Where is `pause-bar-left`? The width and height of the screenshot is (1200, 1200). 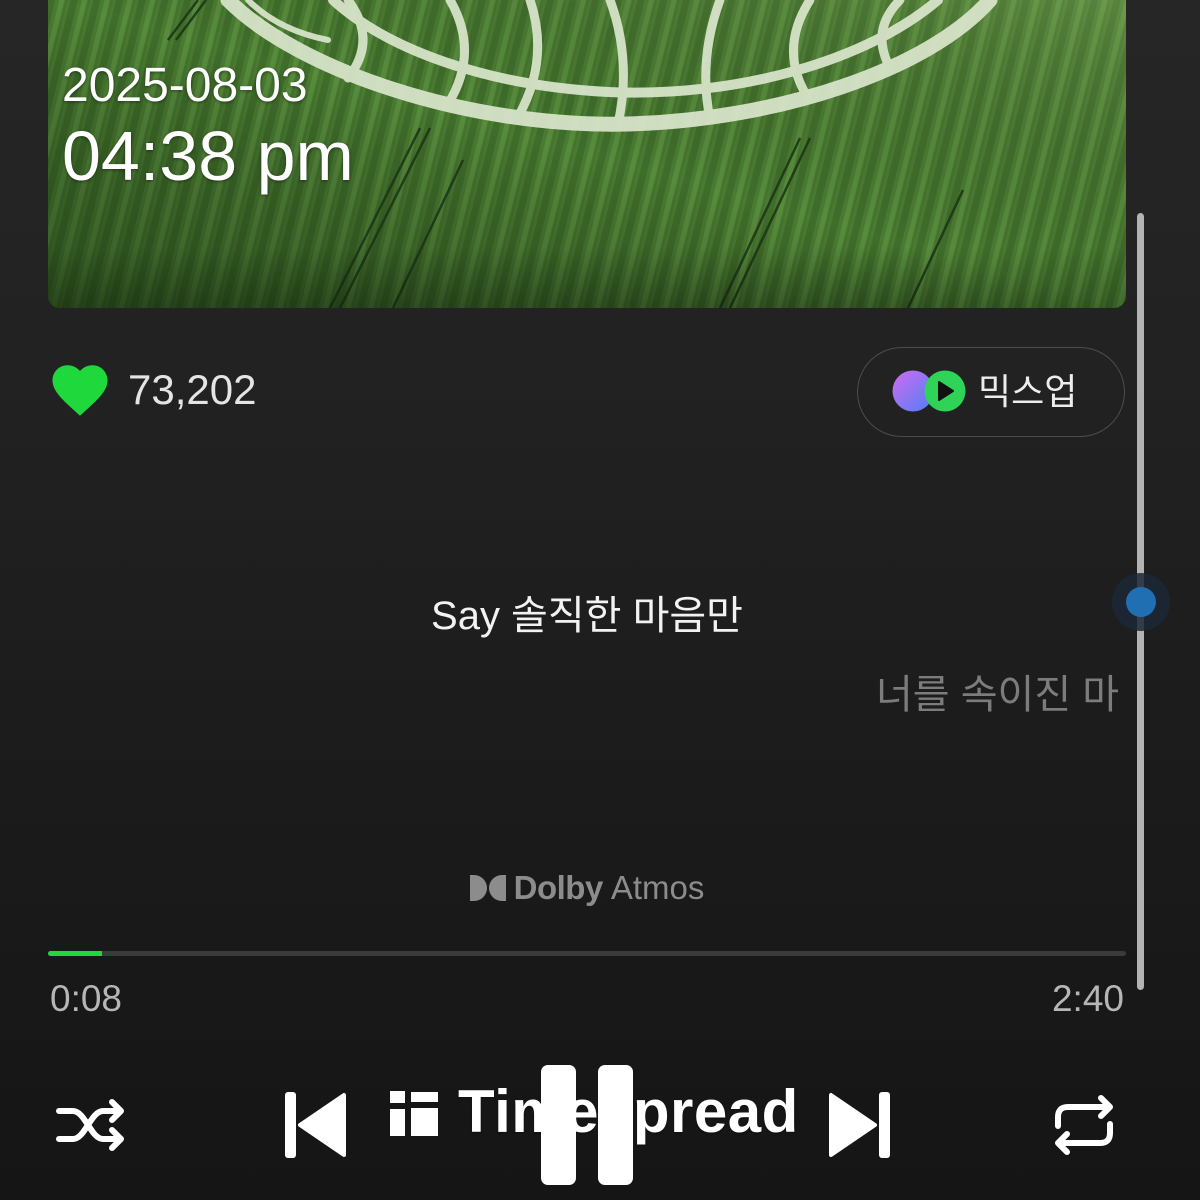
pause-bar-left is located at coordinates (558, 1125).